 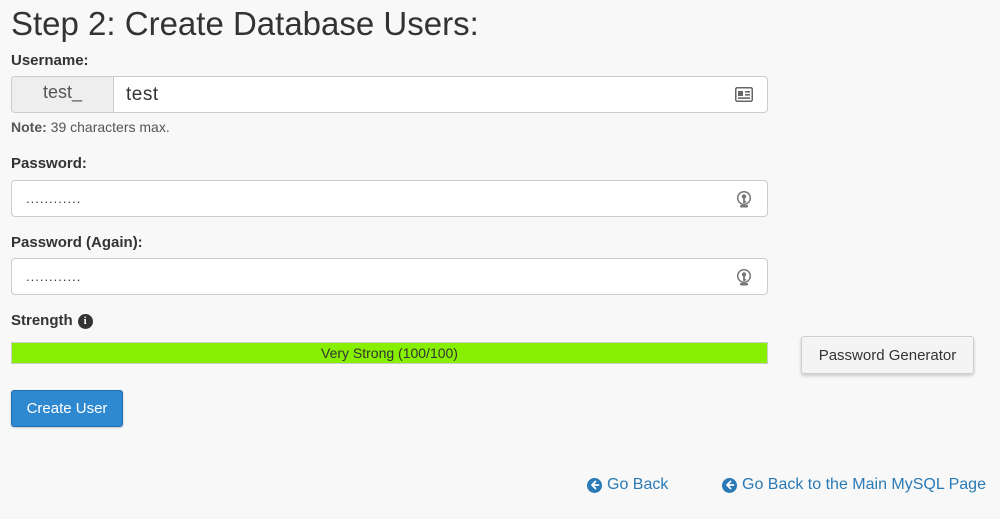 What do you see at coordinates (29, 127) in the screenshot?
I see `note-bold: Note:` at bounding box center [29, 127].